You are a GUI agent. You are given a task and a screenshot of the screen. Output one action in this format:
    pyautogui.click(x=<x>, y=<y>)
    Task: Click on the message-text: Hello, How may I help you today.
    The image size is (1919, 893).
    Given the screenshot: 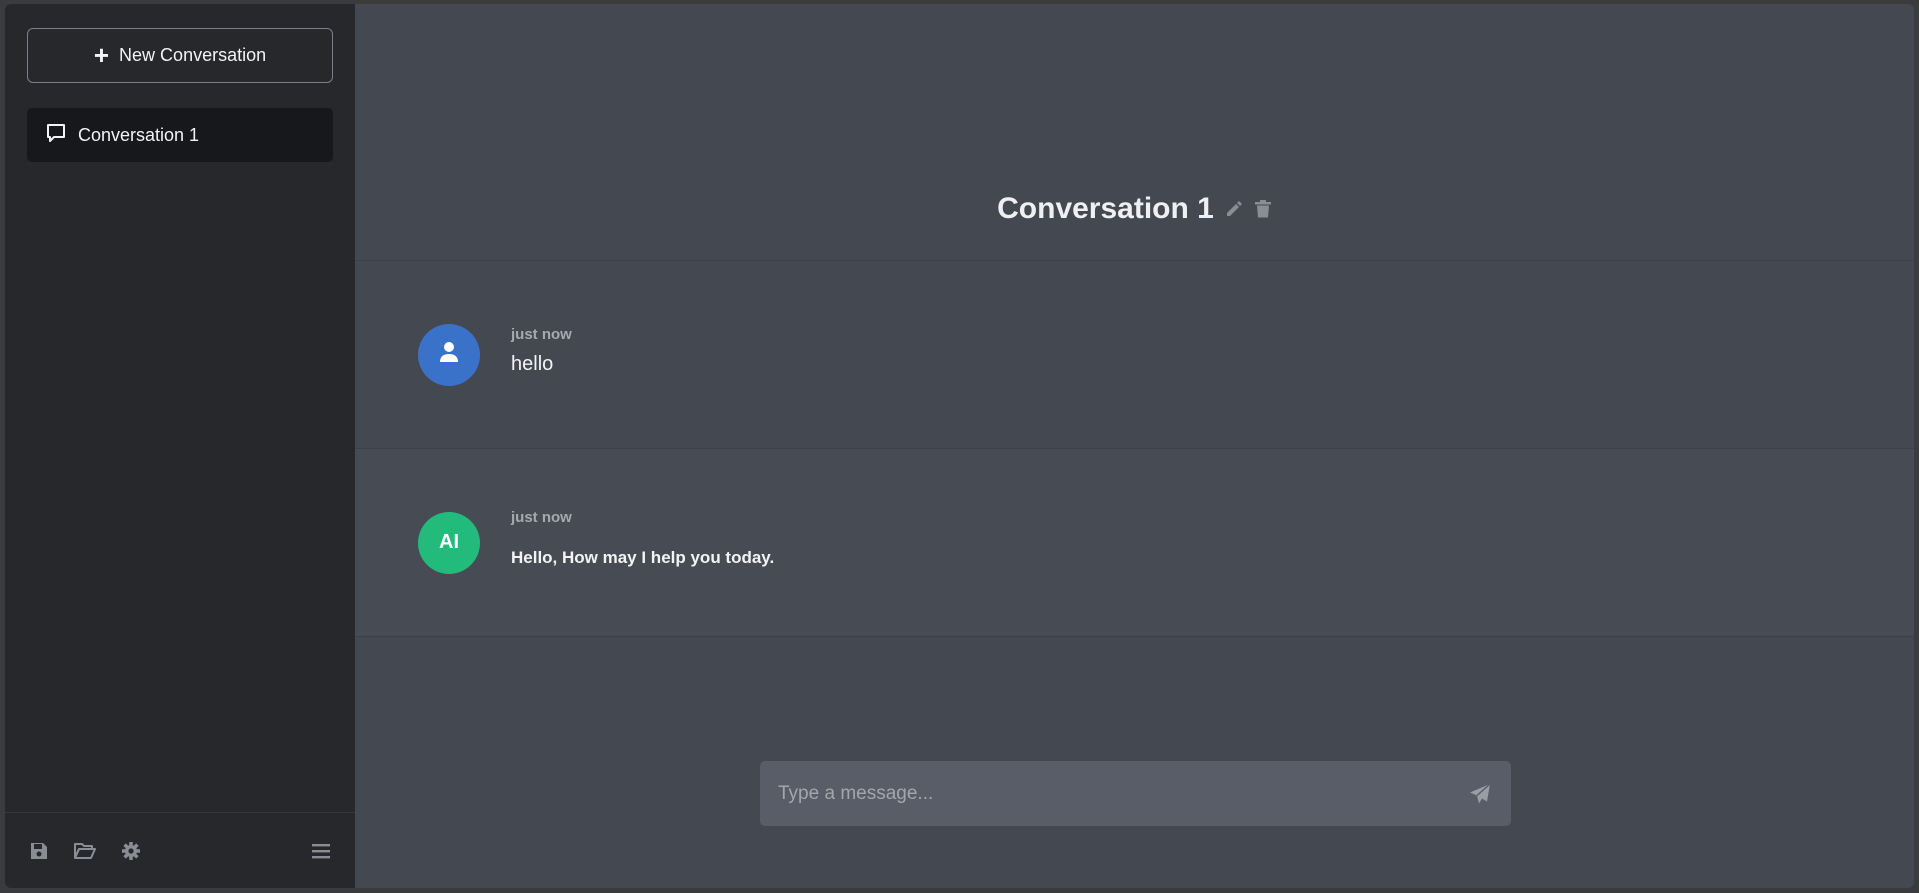 What is the action you would take?
    pyautogui.click(x=643, y=557)
    